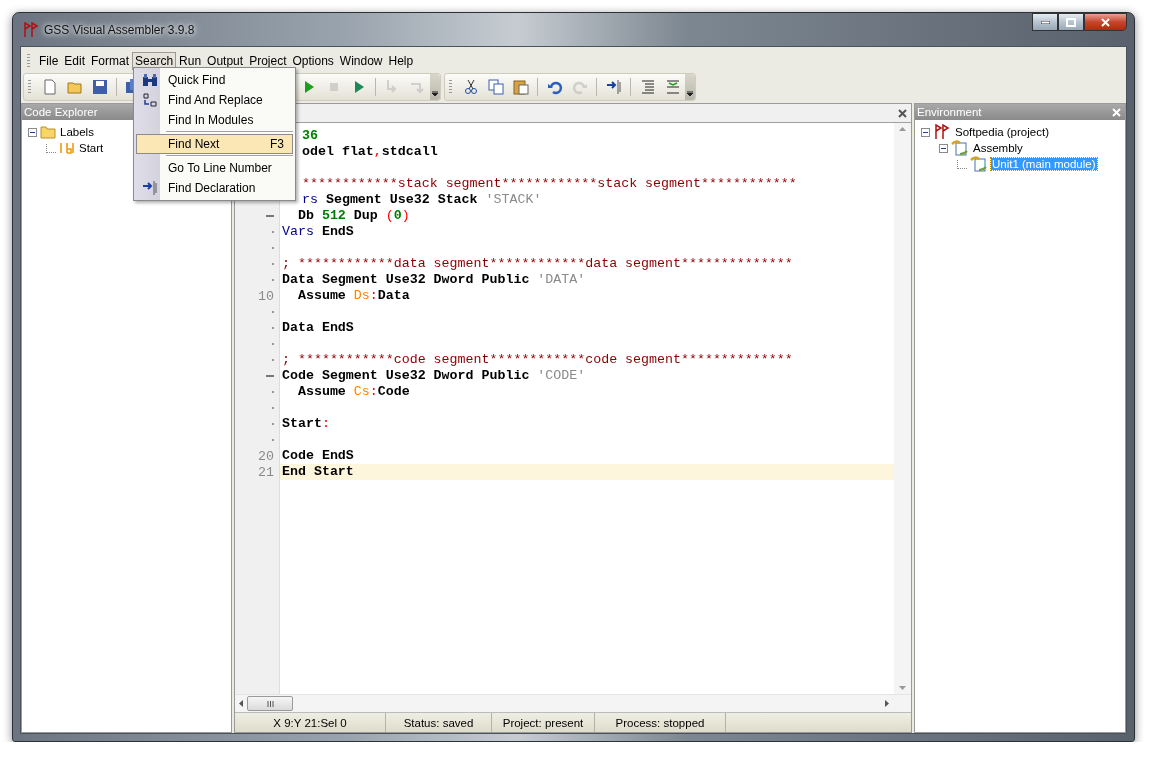  What do you see at coordinates (353, 391) in the screenshot?
I see `code-line: Assume Cs:Code` at bounding box center [353, 391].